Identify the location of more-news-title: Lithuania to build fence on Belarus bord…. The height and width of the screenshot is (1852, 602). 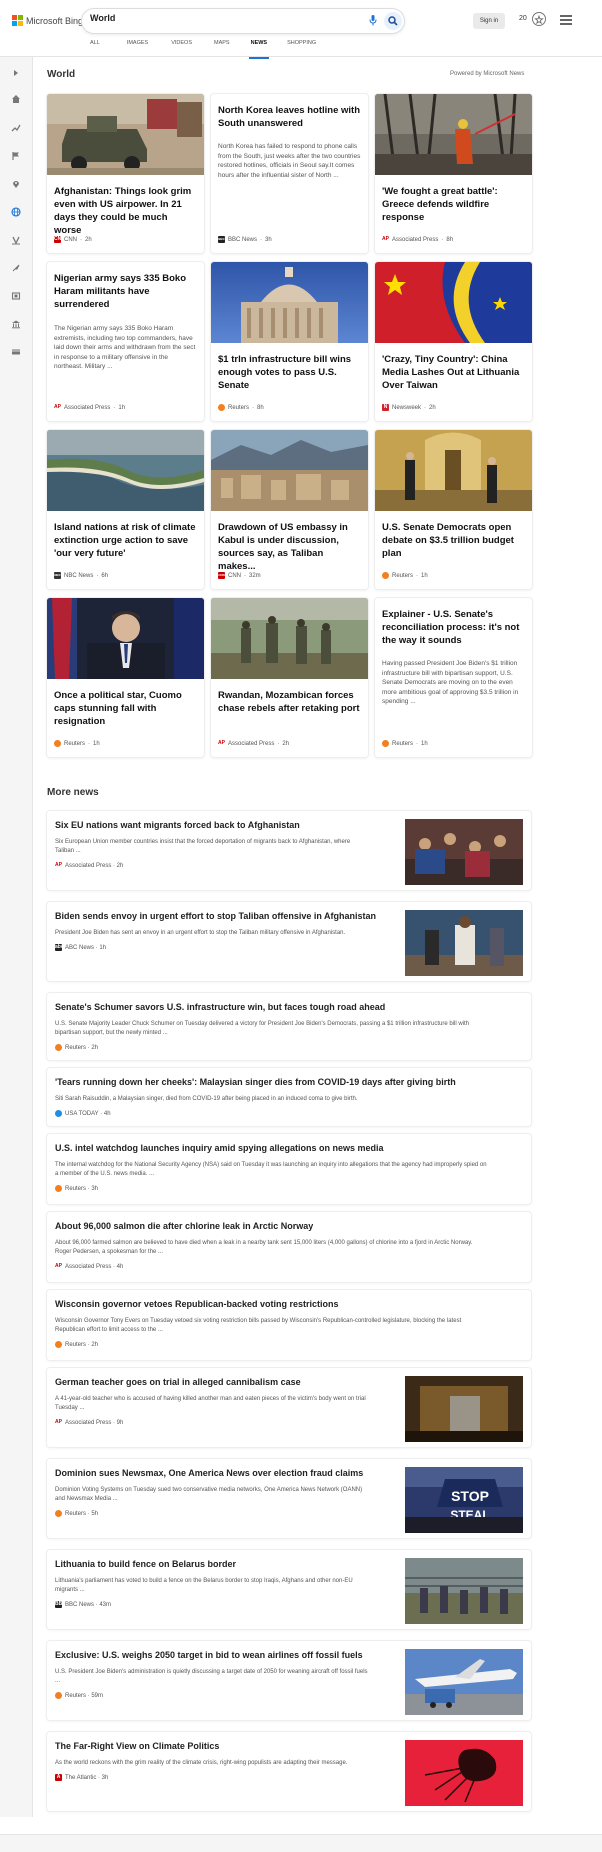
(145, 1564).